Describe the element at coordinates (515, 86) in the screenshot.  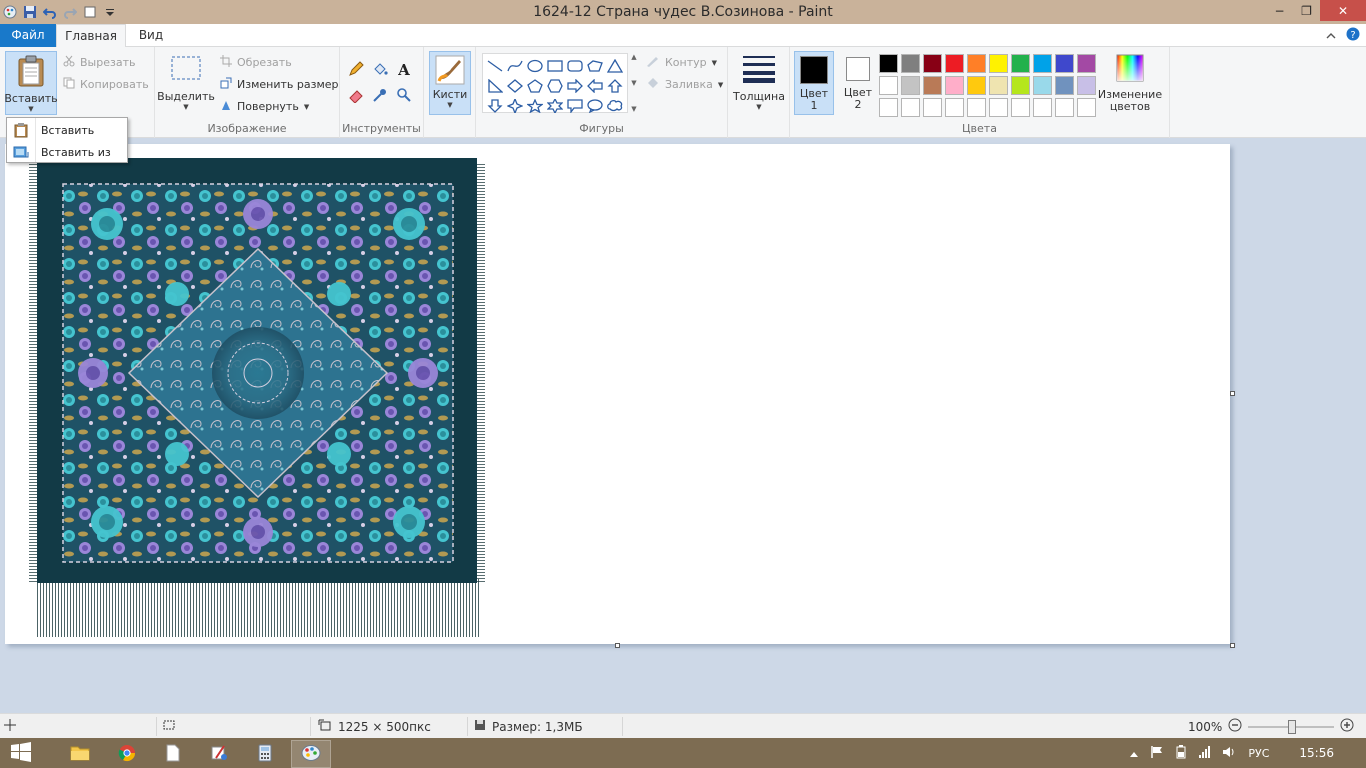
I see `diamond-shape-icon` at that location.